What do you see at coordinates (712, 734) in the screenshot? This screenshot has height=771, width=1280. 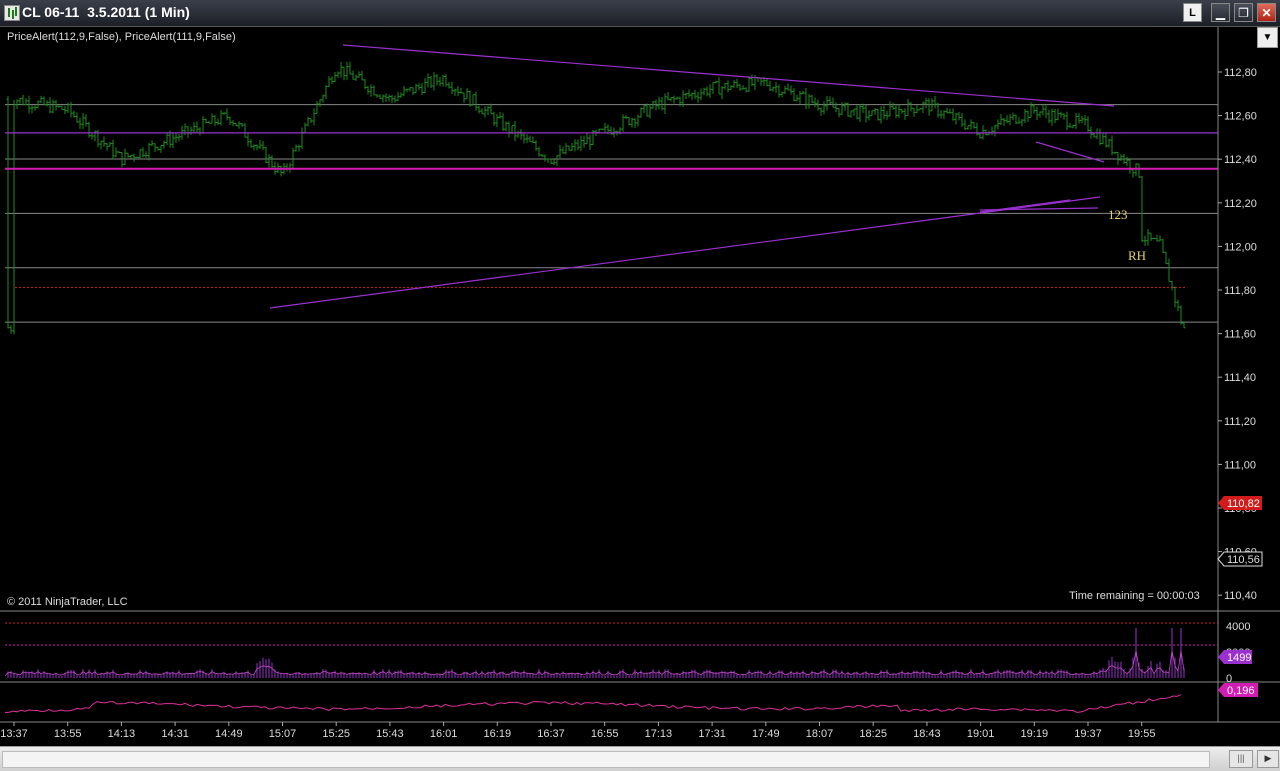 I see `time-tick-label: 17:31` at bounding box center [712, 734].